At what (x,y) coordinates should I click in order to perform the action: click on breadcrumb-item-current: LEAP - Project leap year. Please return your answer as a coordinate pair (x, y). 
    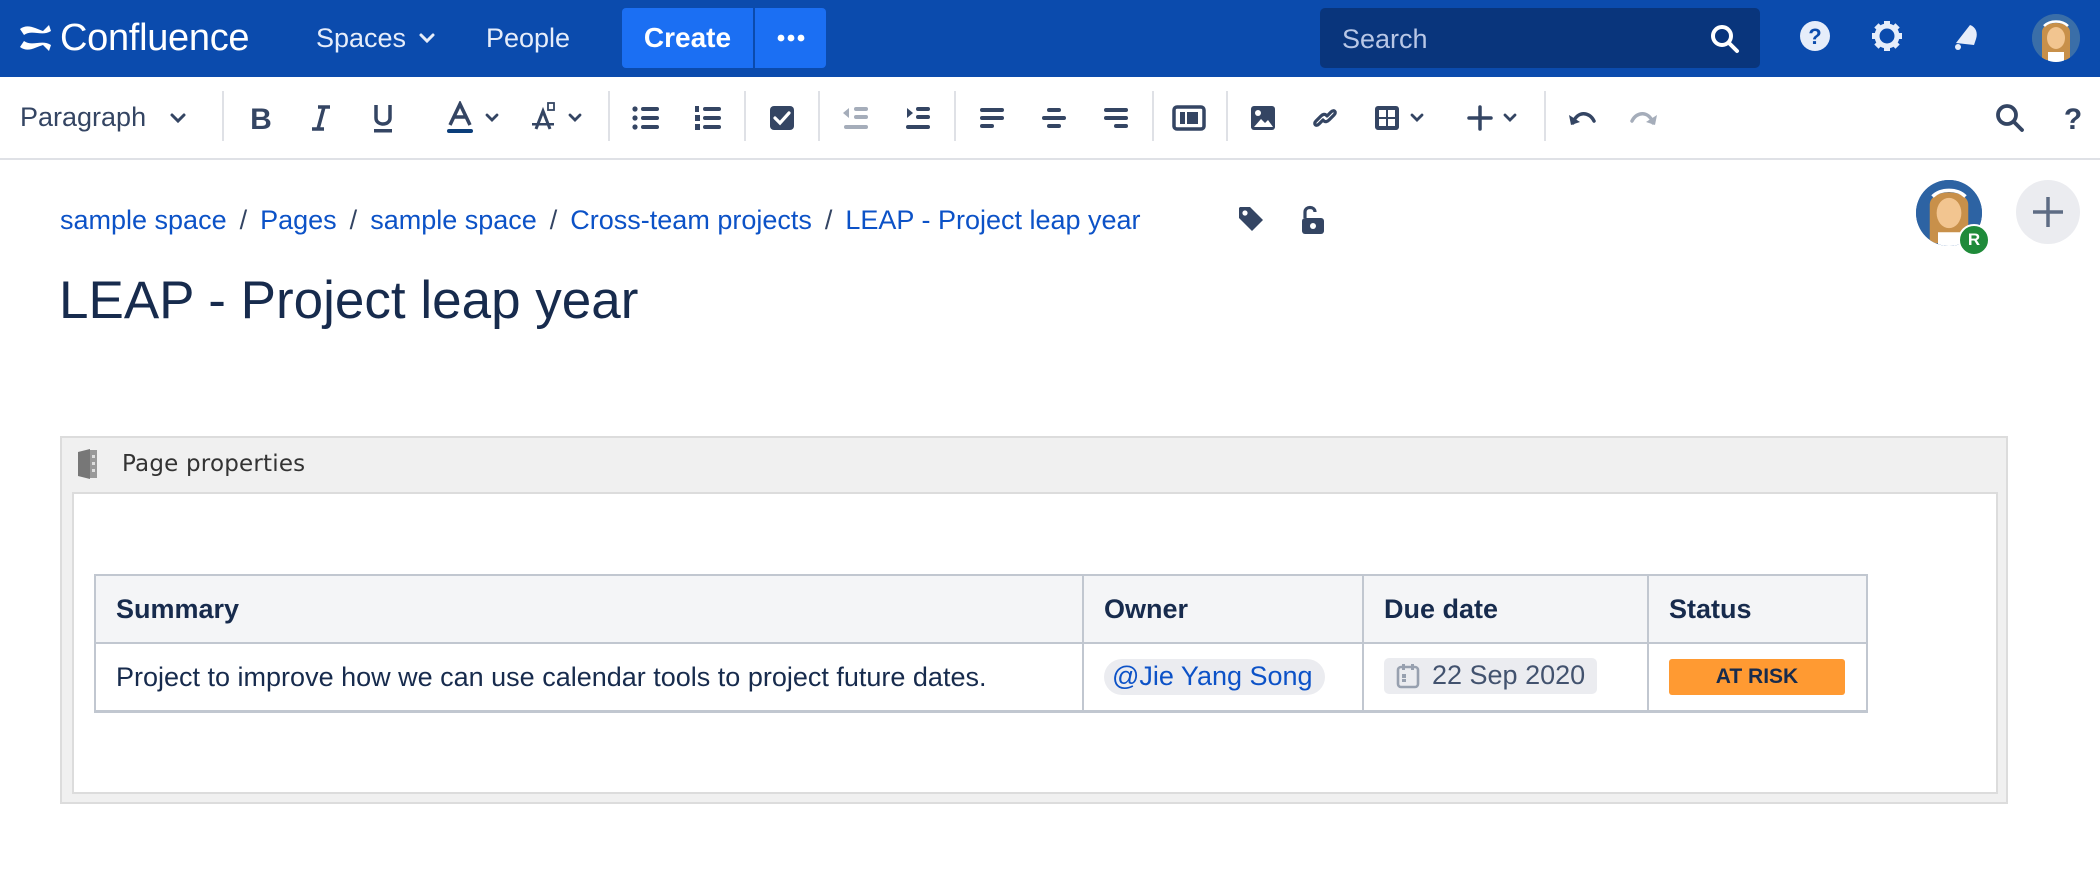
    Looking at the image, I should click on (992, 220).